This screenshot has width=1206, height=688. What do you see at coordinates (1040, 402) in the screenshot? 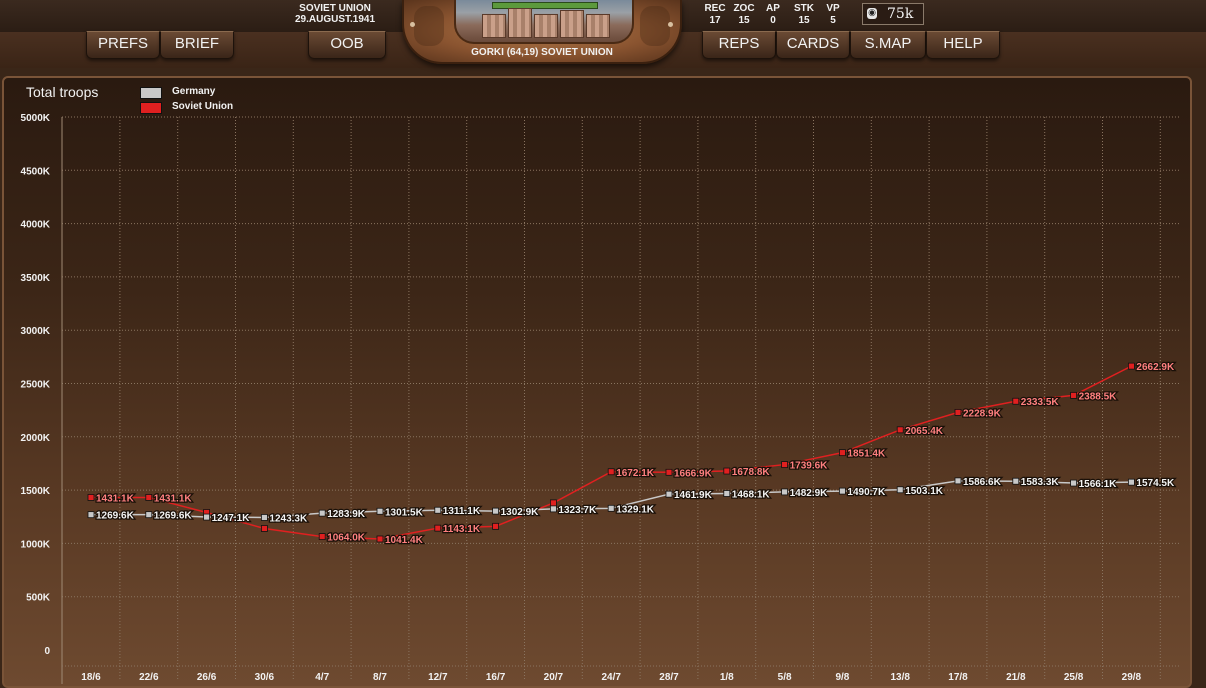
I see `data-label: 2333.5K` at bounding box center [1040, 402].